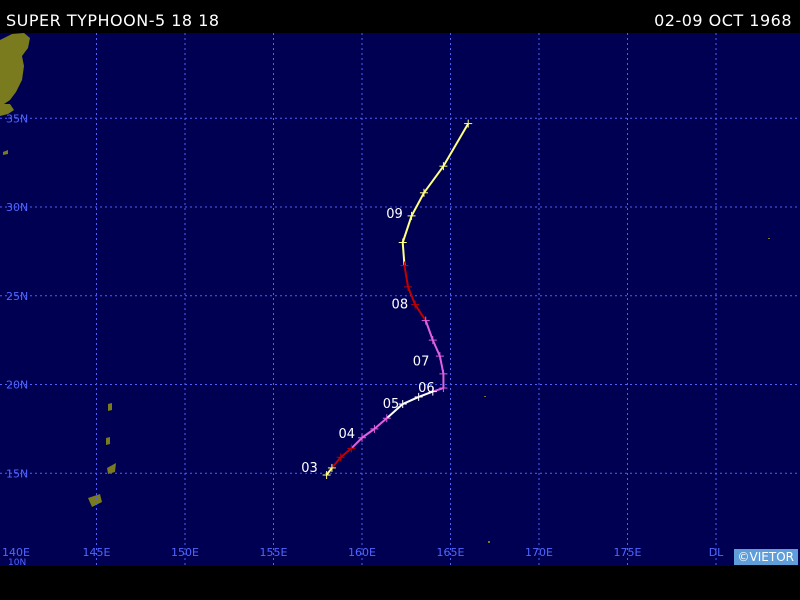  Describe the element at coordinates (346, 434) in the screenshot. I see `day-label: 04` at that location.